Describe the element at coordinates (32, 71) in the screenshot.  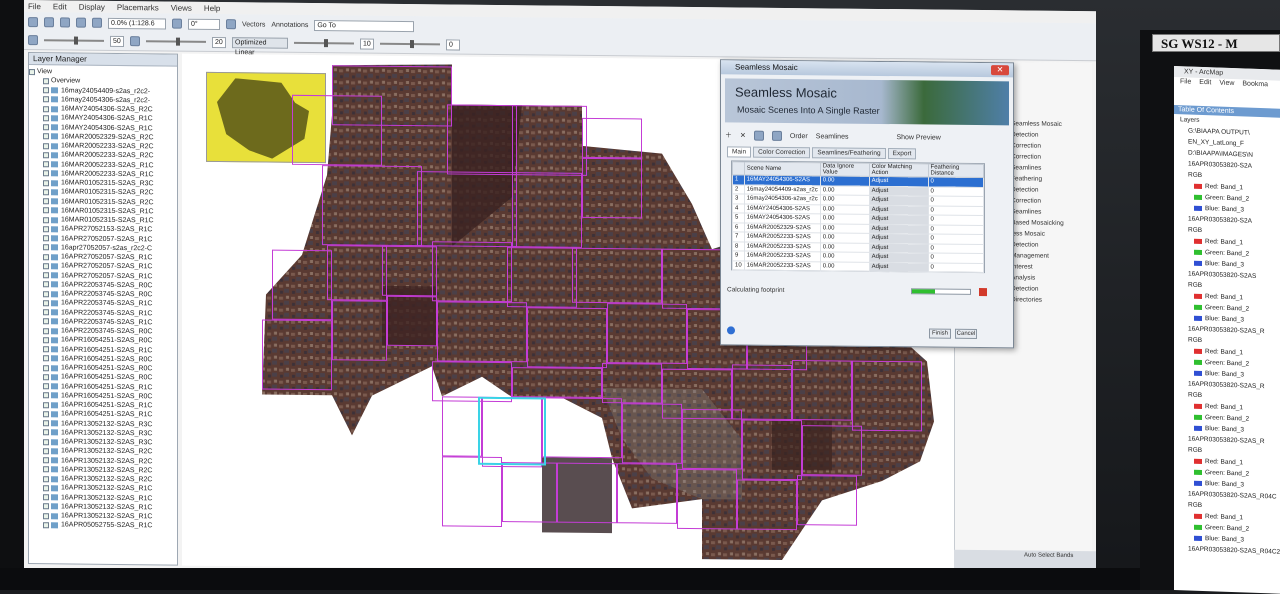
I see `expand-icon` at that location.